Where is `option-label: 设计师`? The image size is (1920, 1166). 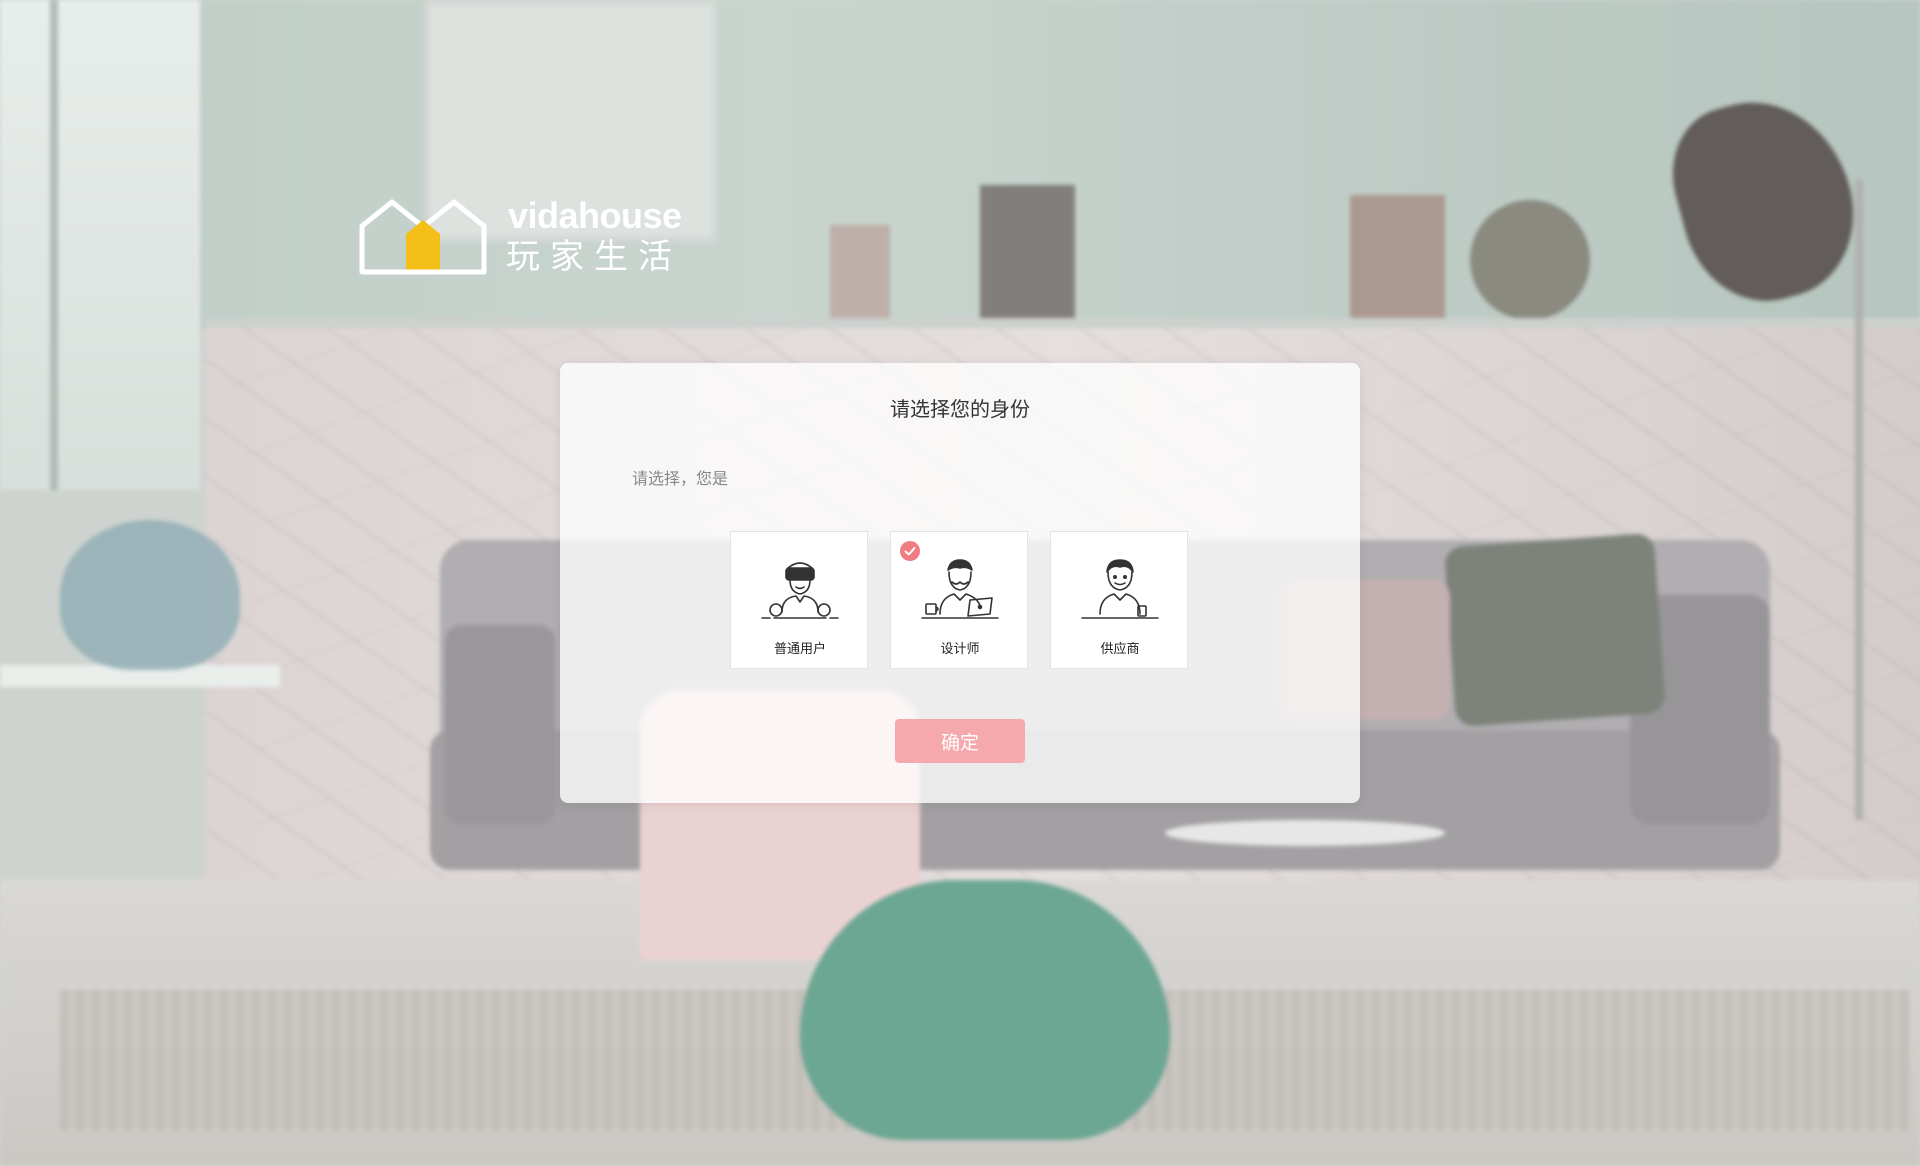 option-label: 设计师 is located at coordinates (960, 649).